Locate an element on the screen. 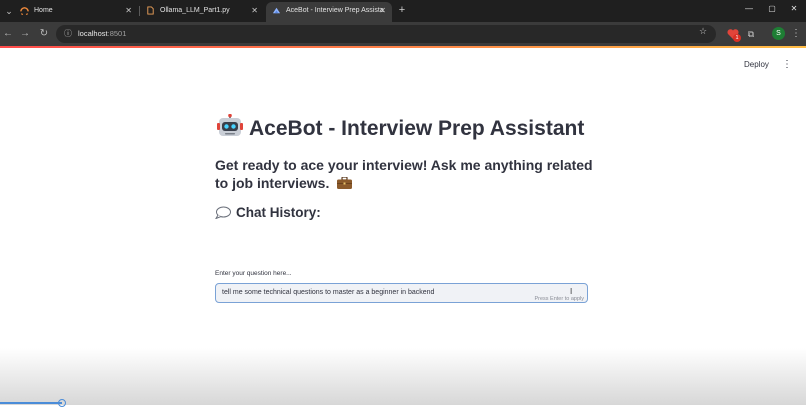 The image size is (806, 407). tab-label: AceBot - Interview Prep Assista is located at coordinates (335, 10).